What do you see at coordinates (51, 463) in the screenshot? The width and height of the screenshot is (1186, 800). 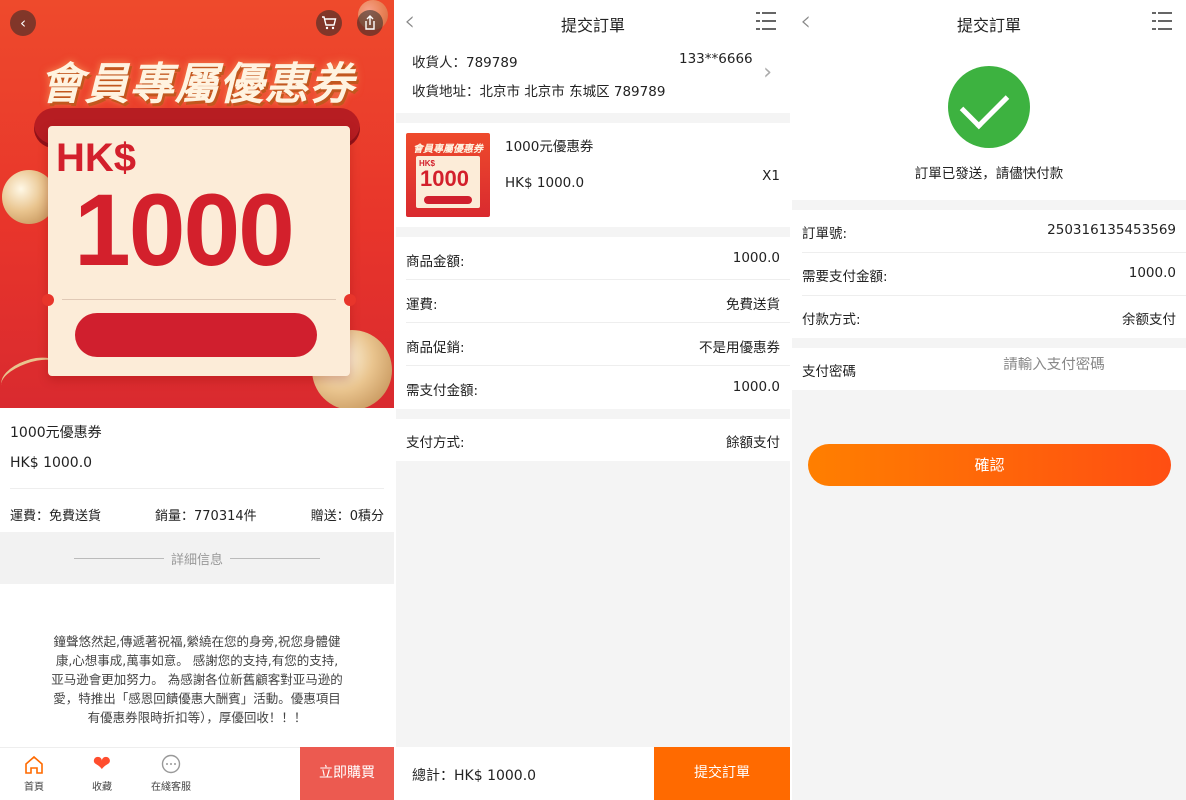 I see `product-price: HK$ 1000.0` at bounding box center [51, 463].